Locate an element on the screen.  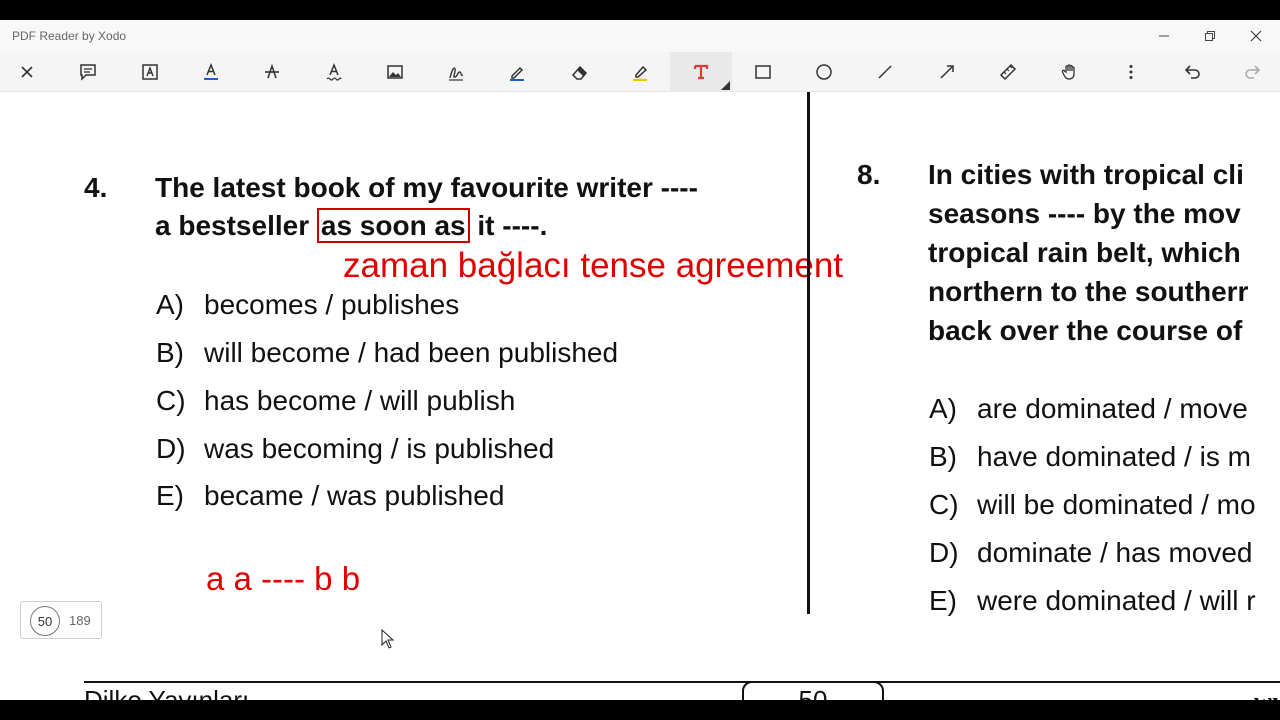
footer-page-number: 50 is located at coordinates (813, 690).